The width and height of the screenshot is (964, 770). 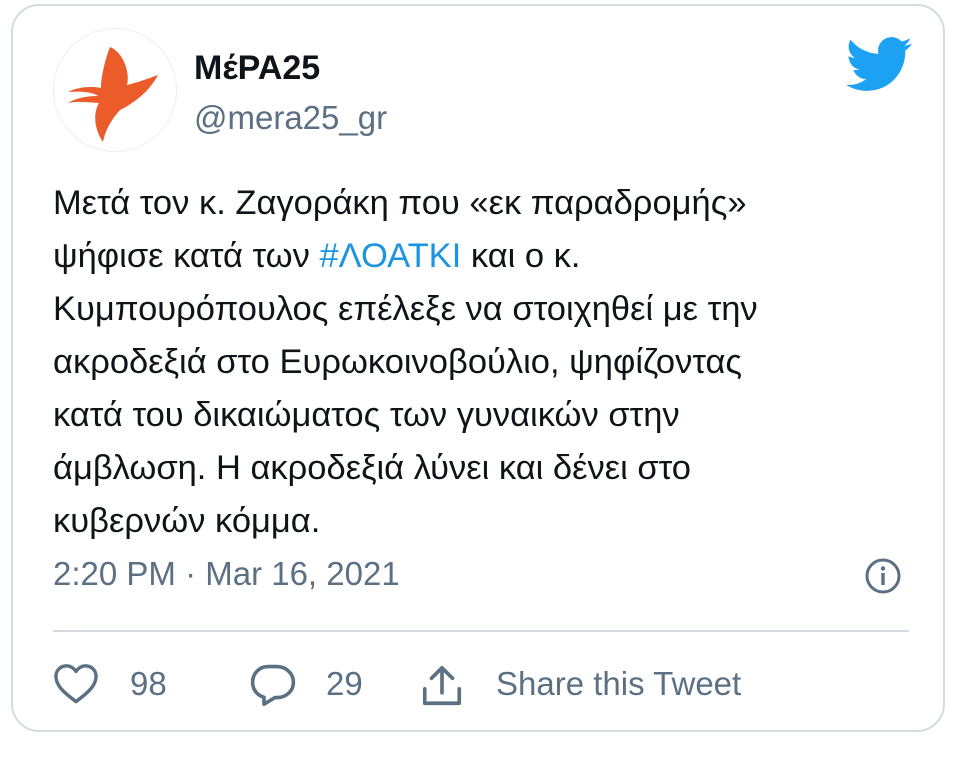 What do you see at coordinates (483, 521) in the screenshot?
I see `tweet-text-line: κυβερνών κόμμα.` at bounding box center [483, 521].